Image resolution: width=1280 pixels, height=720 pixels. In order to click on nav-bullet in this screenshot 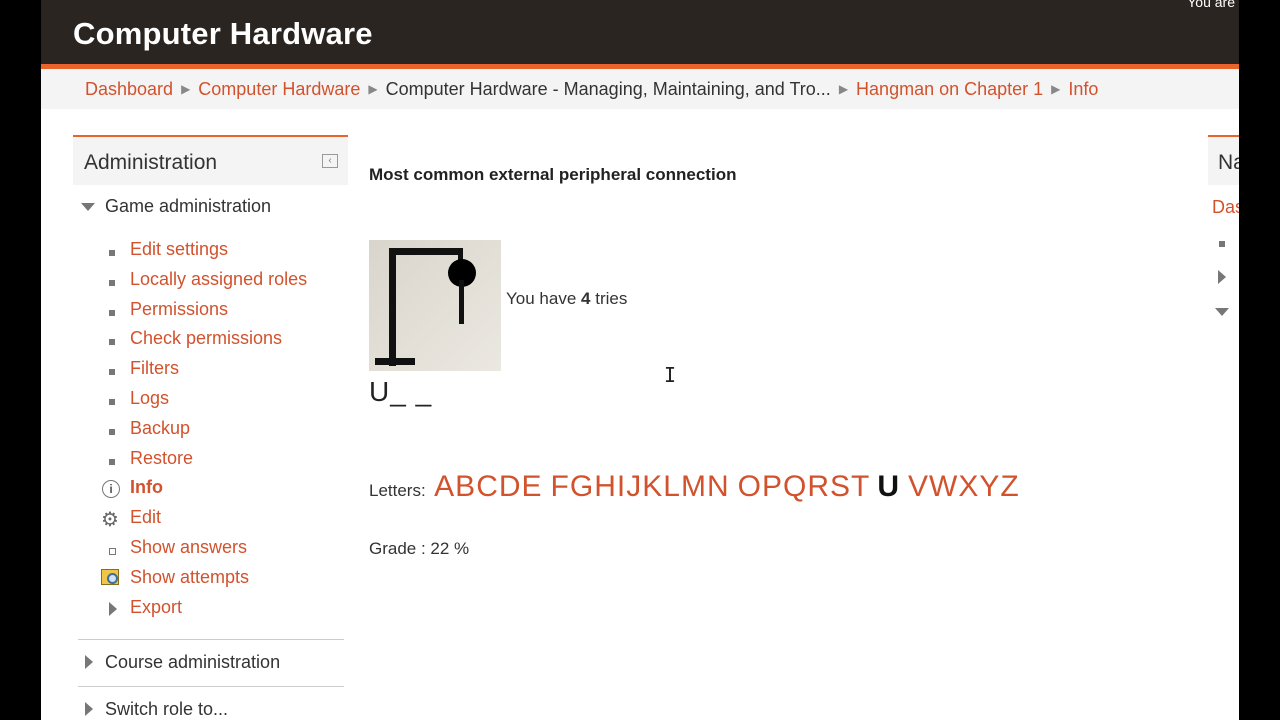, I will do `click(1222, 244)`.